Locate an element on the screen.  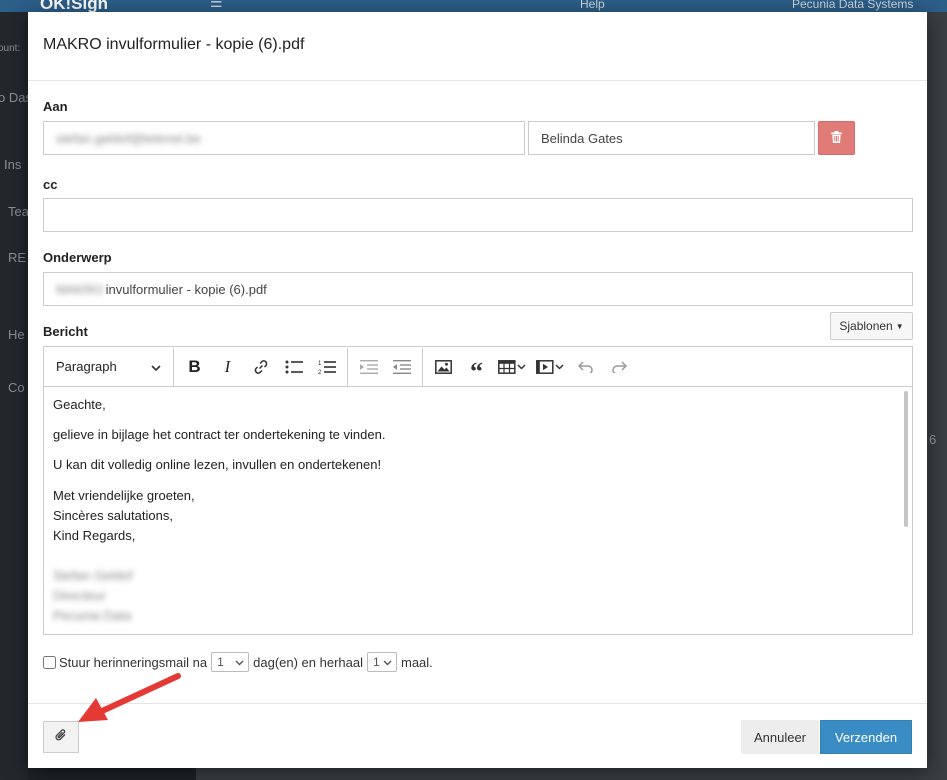
help-link: Help is located at coordinates (592, 5).